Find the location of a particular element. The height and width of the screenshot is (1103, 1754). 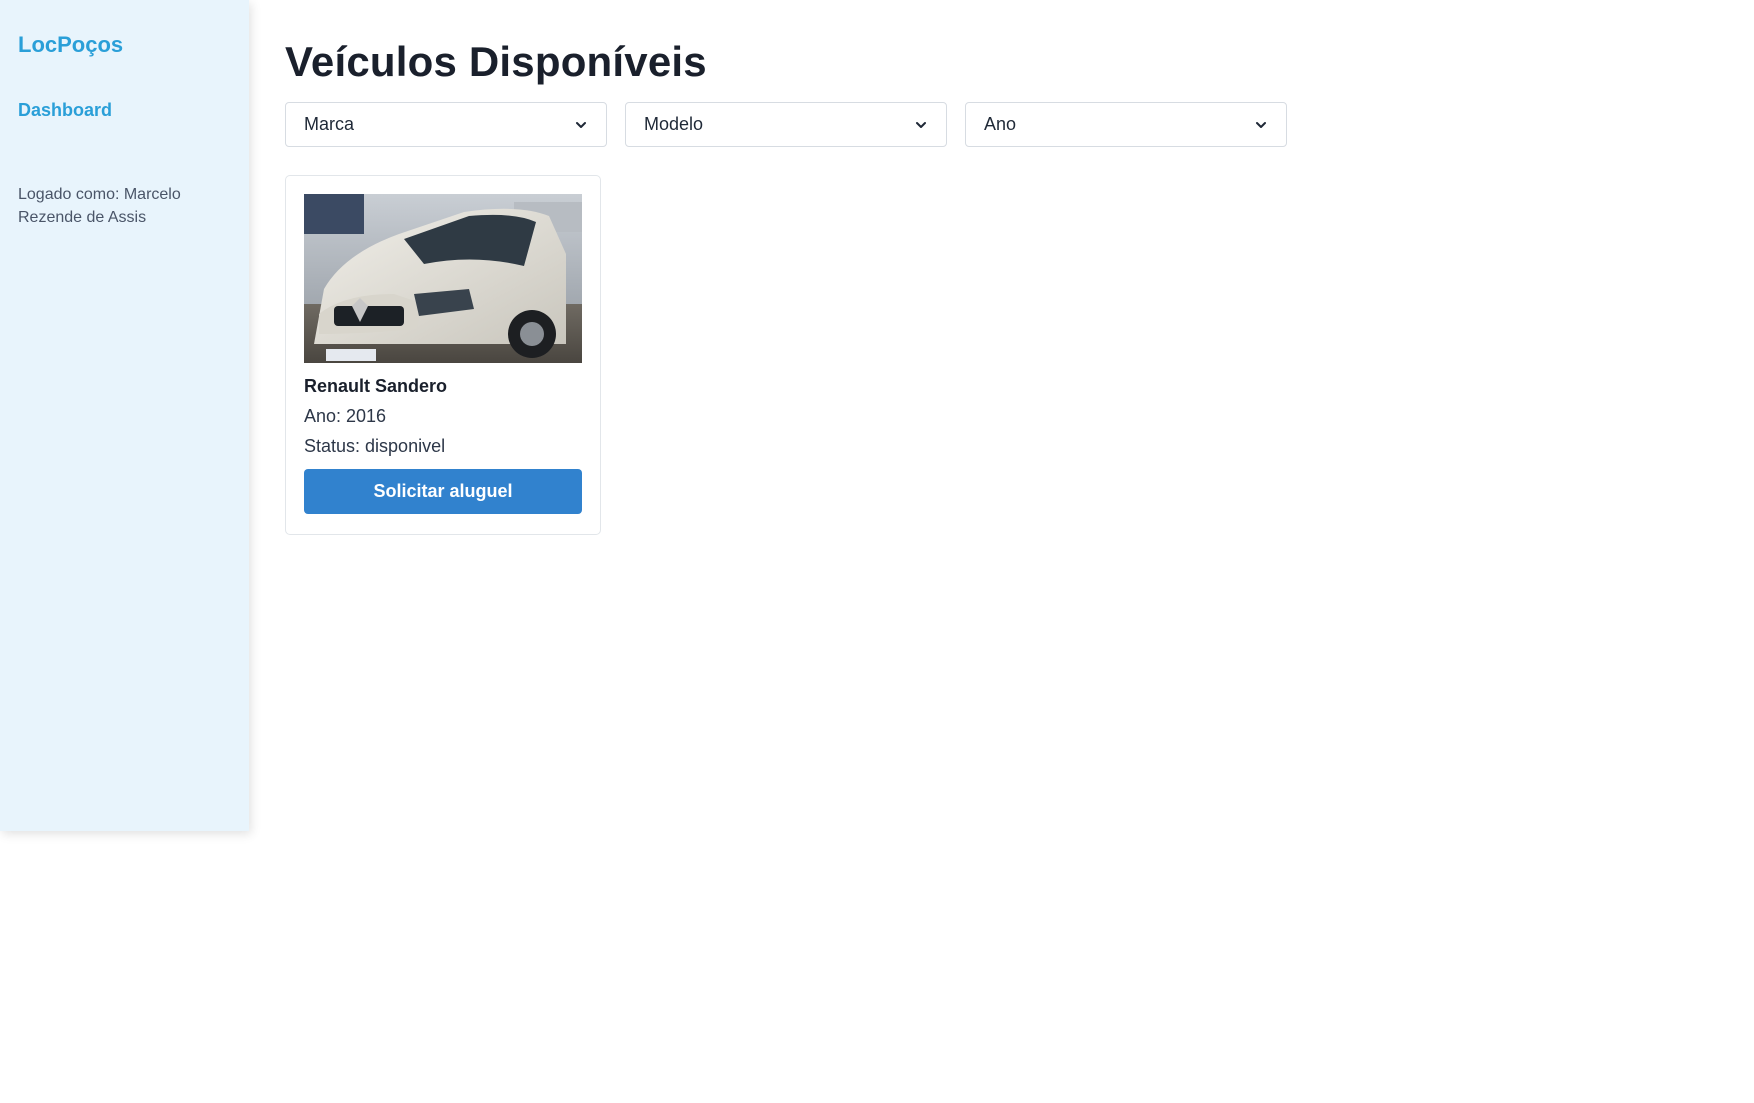

year-select-value: Ano is located at coordinates (1000, 124).